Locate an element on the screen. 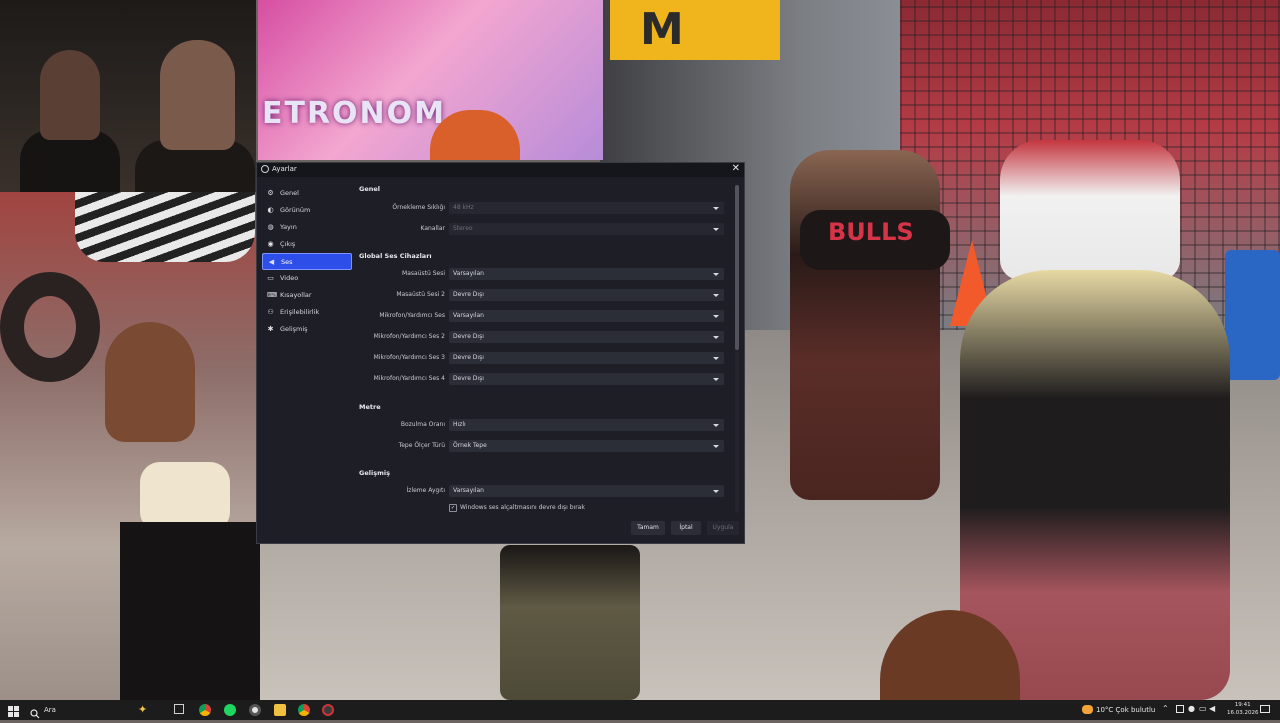 The height and width of the screenshot is (723, 1280). settings-gear-icon is located at coordinates (255, 710).